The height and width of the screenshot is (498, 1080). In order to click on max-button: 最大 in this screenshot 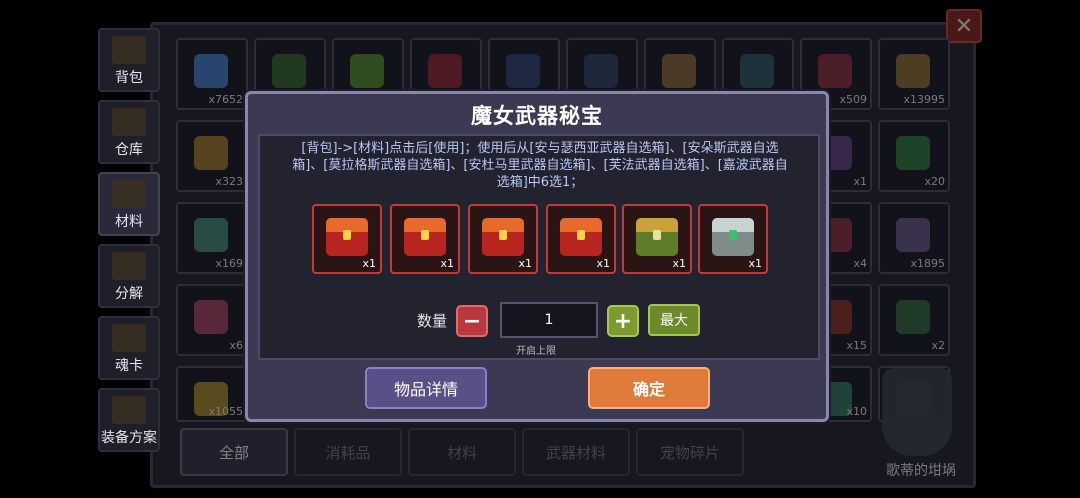, I will do `click(674, 320)`.